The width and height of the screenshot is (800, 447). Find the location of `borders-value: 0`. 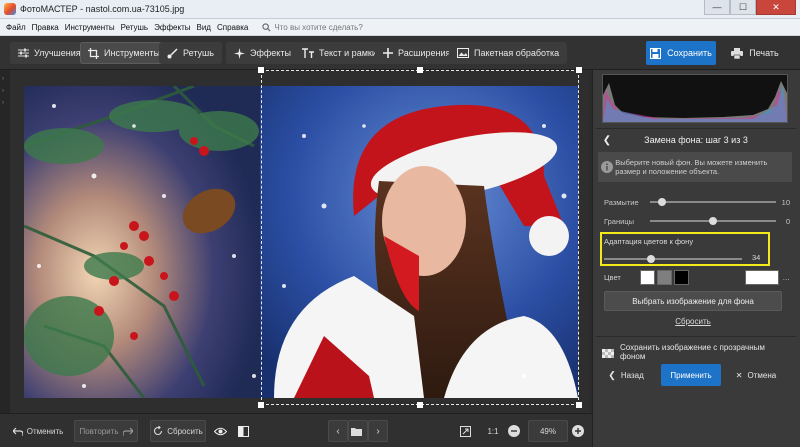

borders-value: 0 is located at coordinates (787, 221).